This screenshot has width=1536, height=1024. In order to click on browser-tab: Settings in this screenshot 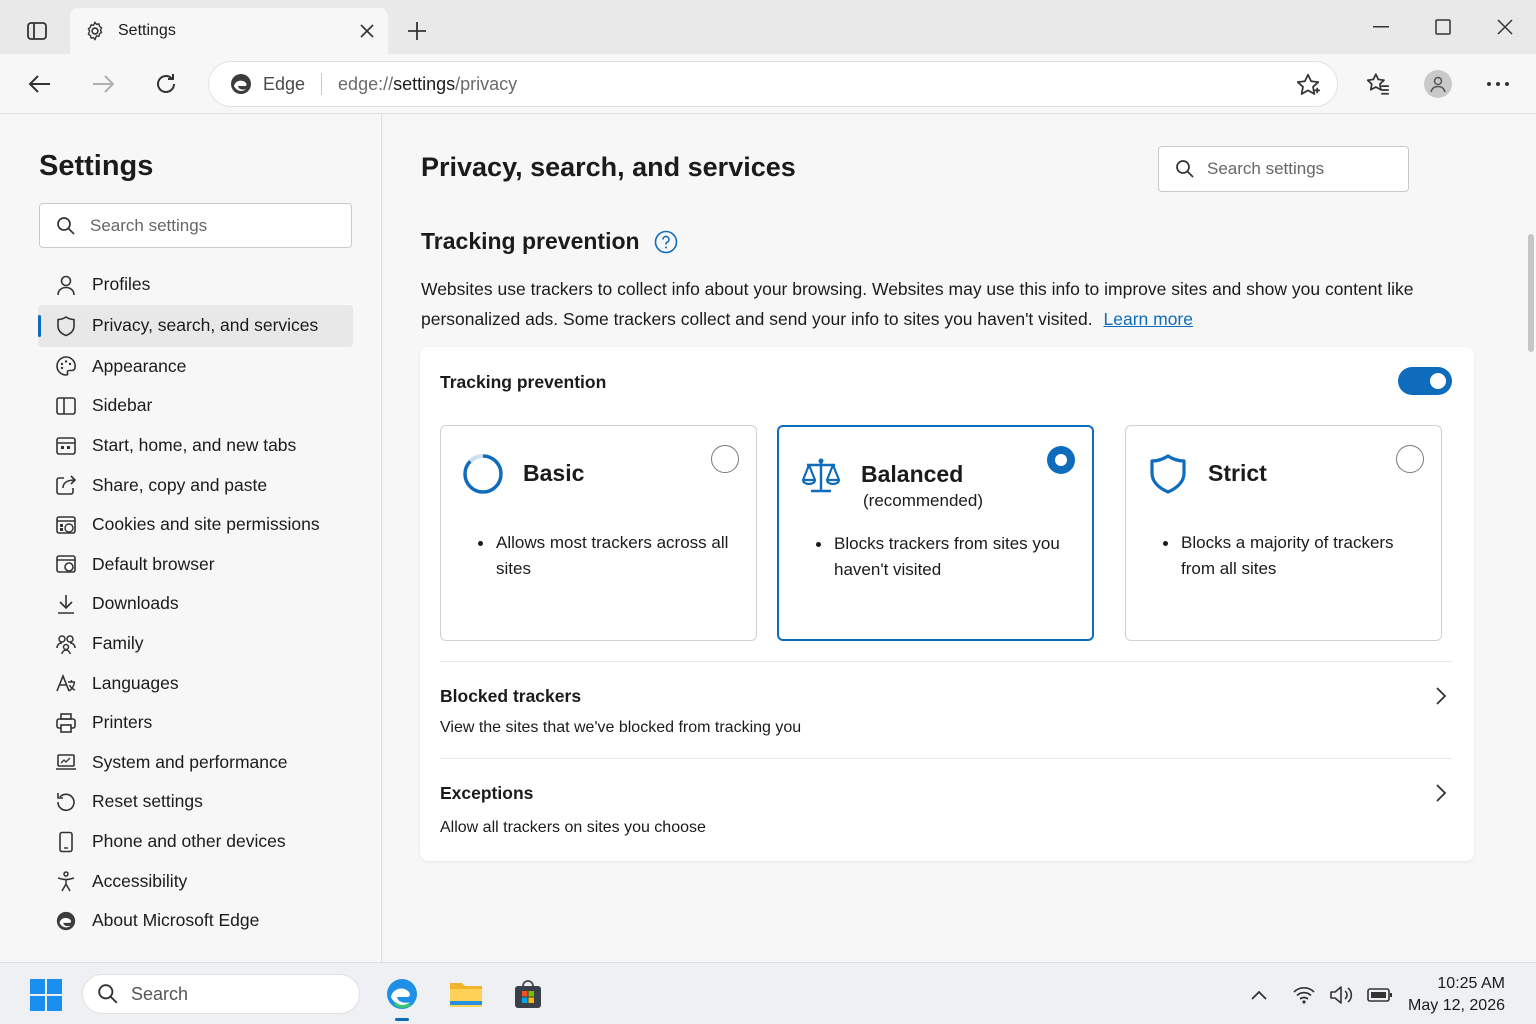, I will do `click(229, 31)`.